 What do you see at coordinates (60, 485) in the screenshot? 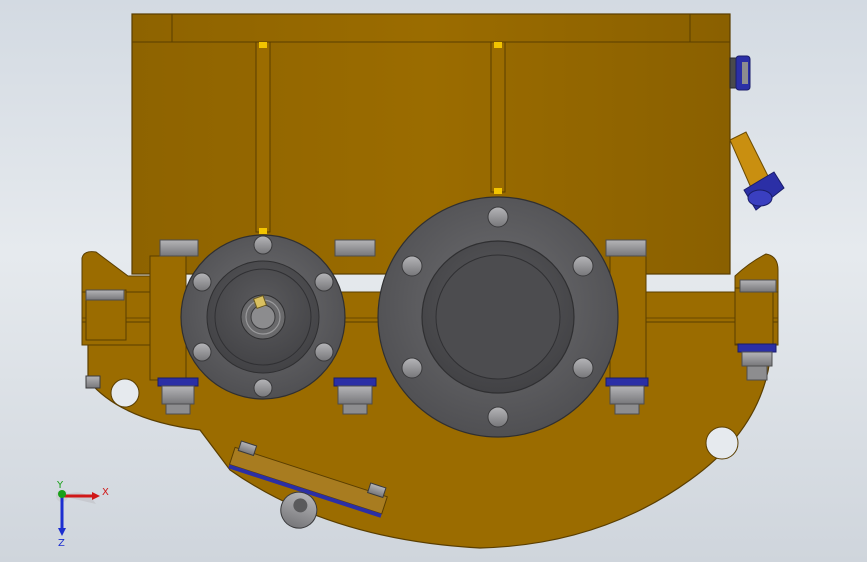
I see `y-axis-label: Y` at bounding box center [60, 485].